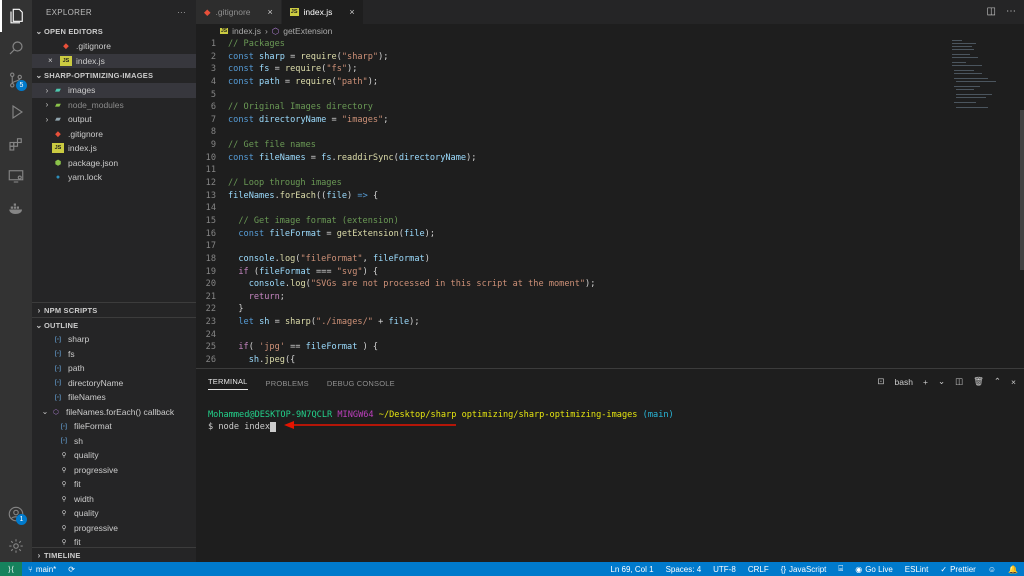  I want to click on code-line: 5, so click(610, 95).